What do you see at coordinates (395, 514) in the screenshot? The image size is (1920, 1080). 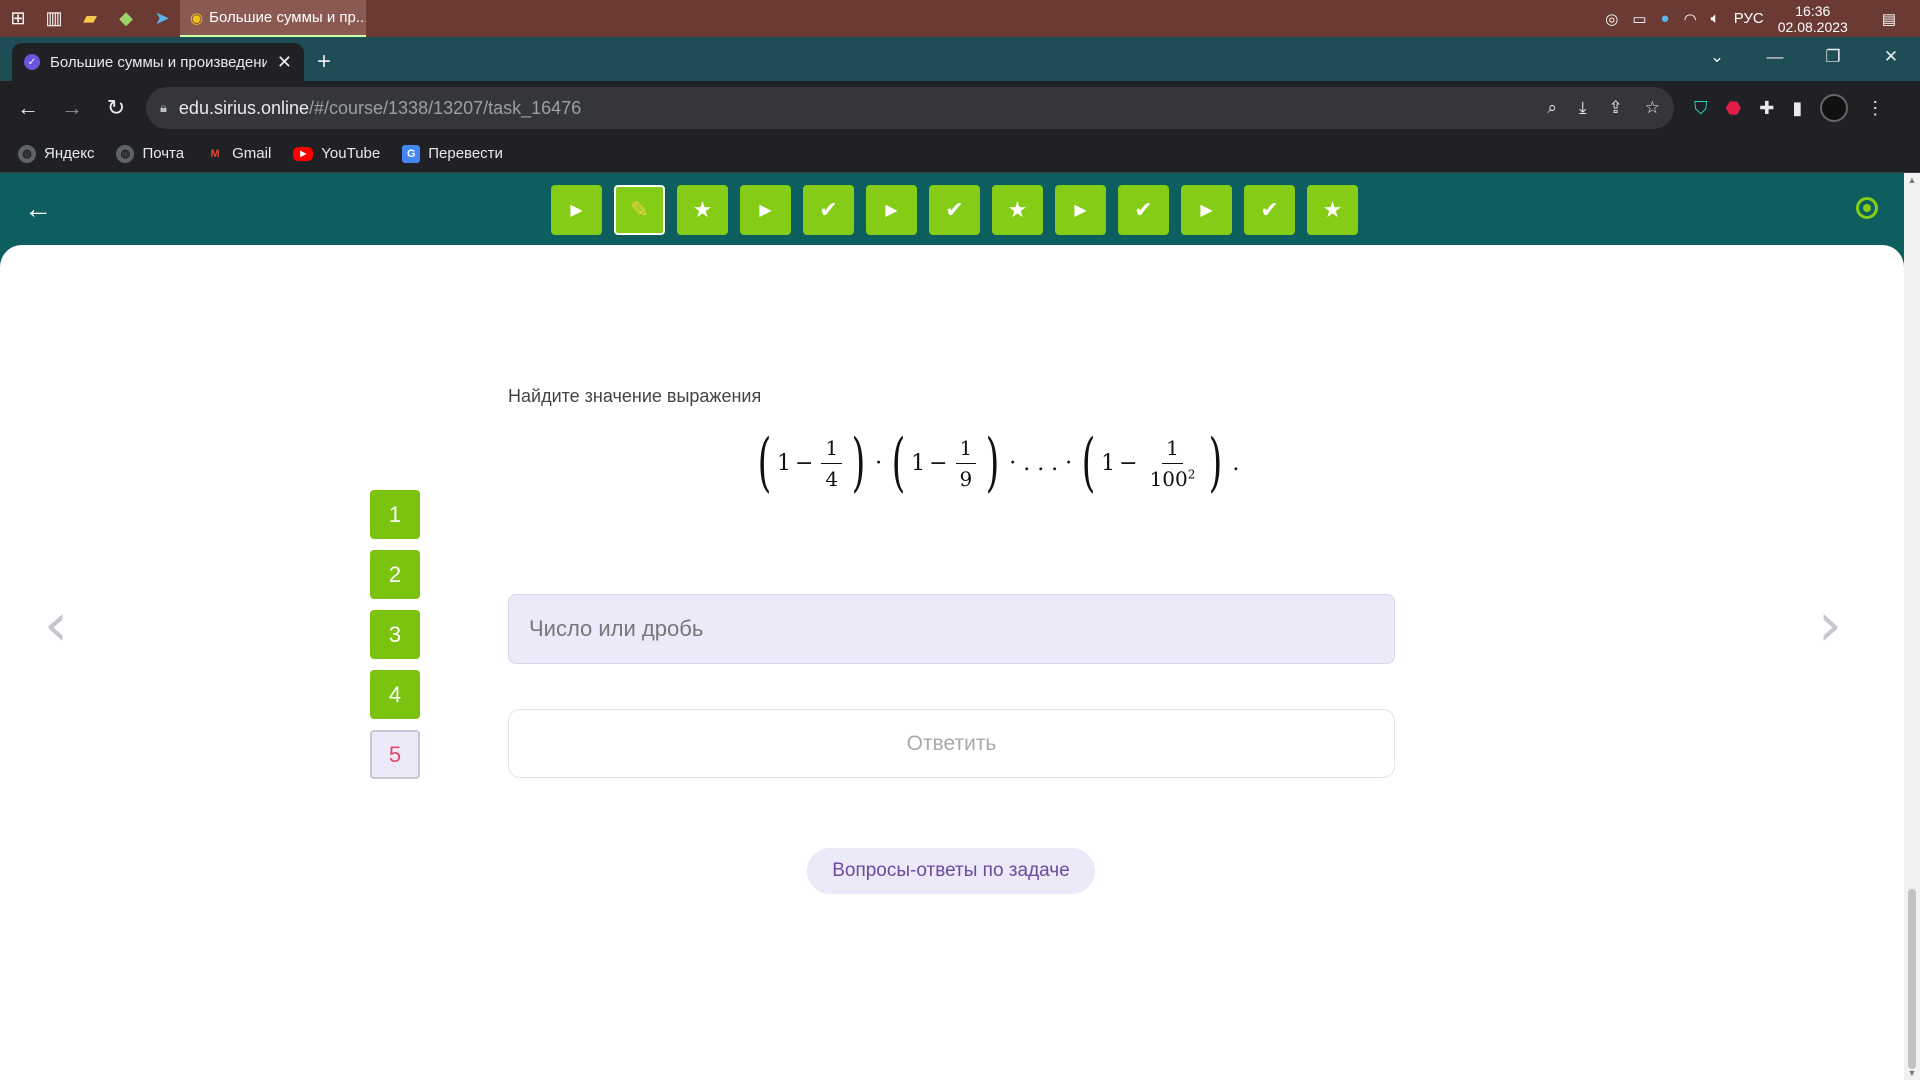 I see `subtask-1: 1` at bounding box center [395, 514].